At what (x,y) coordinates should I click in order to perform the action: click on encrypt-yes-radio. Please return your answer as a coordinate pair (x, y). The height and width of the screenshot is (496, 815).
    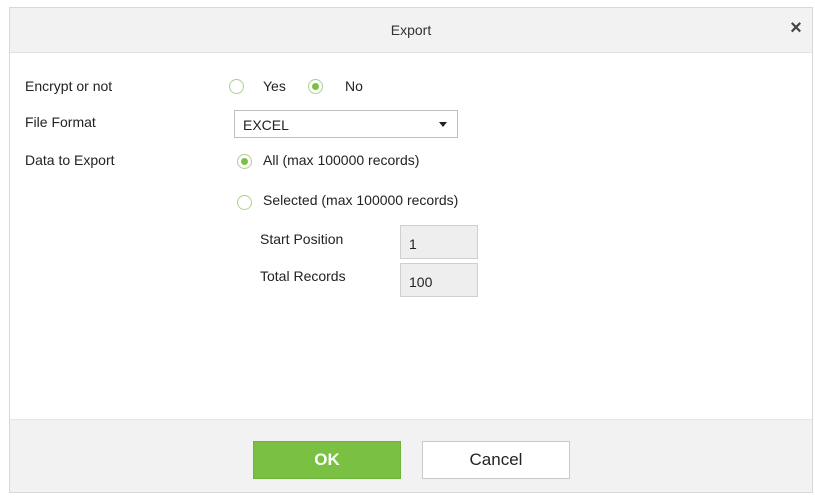
    Looking at the image, I should click on (236, 86).